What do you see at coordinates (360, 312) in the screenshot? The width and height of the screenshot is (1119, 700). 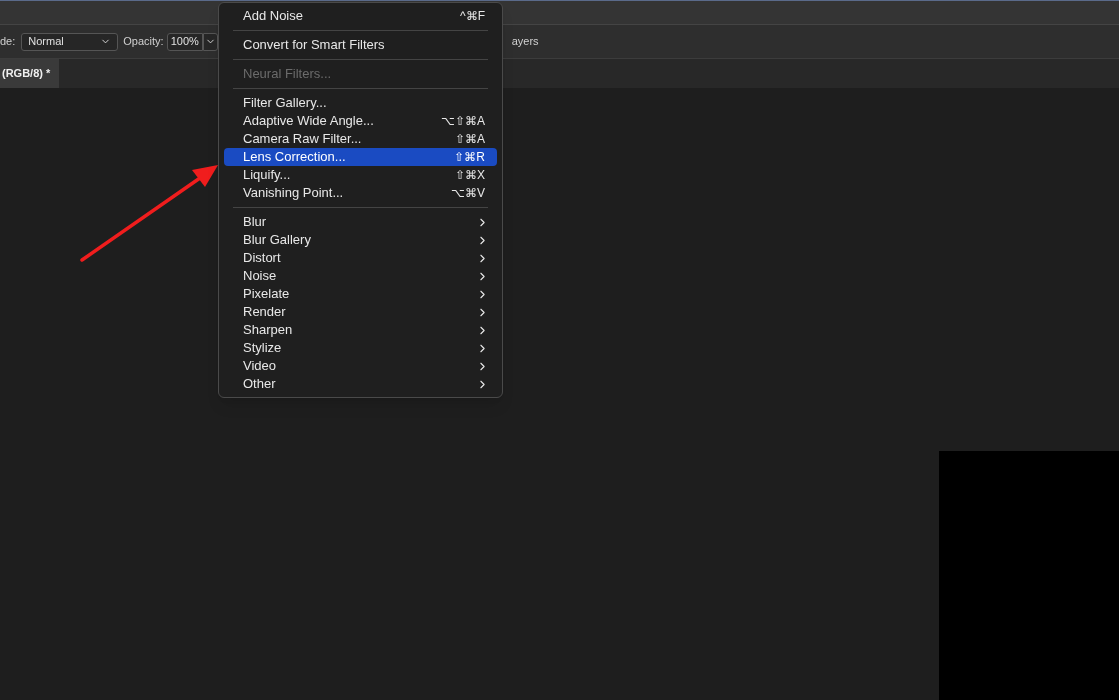 I see `menu-item: Render` at bounding box center [360, 312].